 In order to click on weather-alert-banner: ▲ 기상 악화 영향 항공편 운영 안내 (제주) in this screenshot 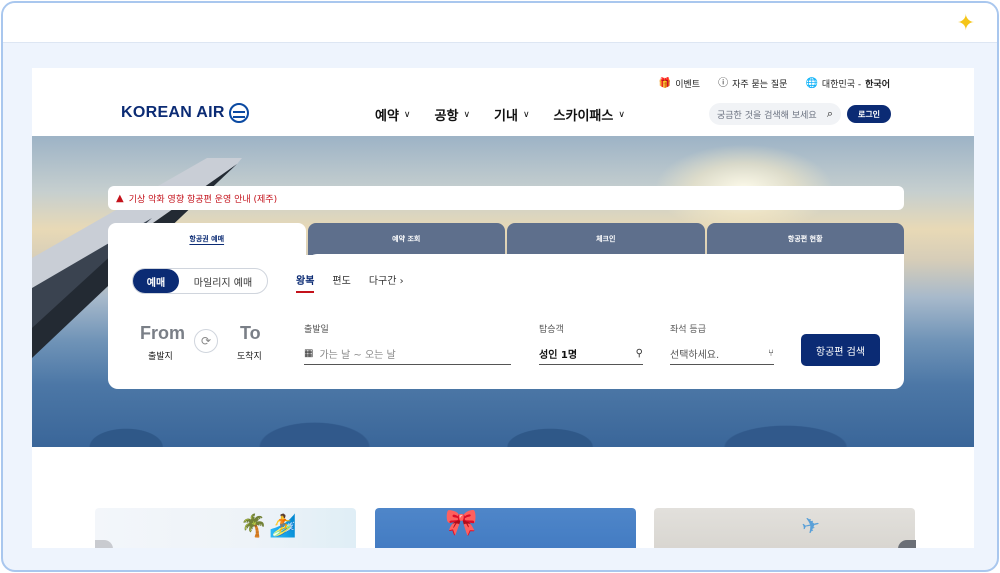, I will do `click(506, 198)`.